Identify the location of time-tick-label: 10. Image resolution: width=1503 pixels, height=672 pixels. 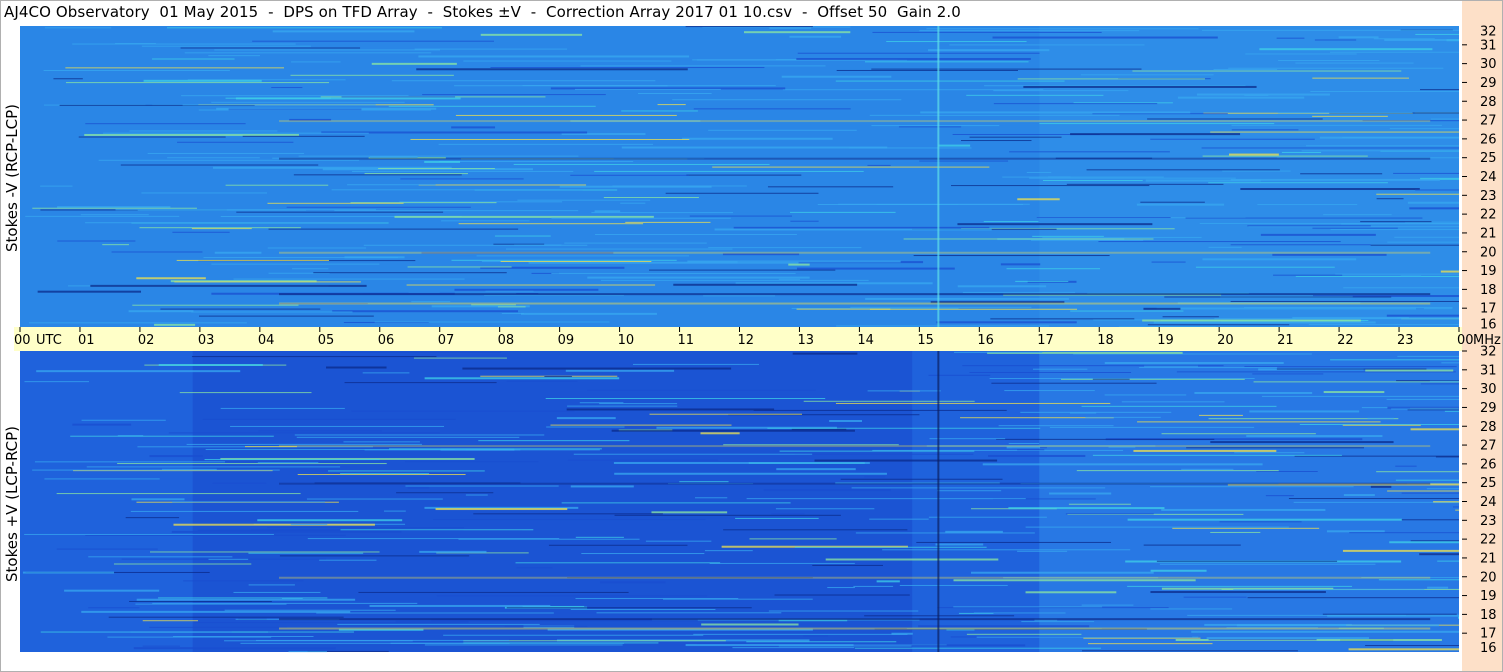
(626, 340).